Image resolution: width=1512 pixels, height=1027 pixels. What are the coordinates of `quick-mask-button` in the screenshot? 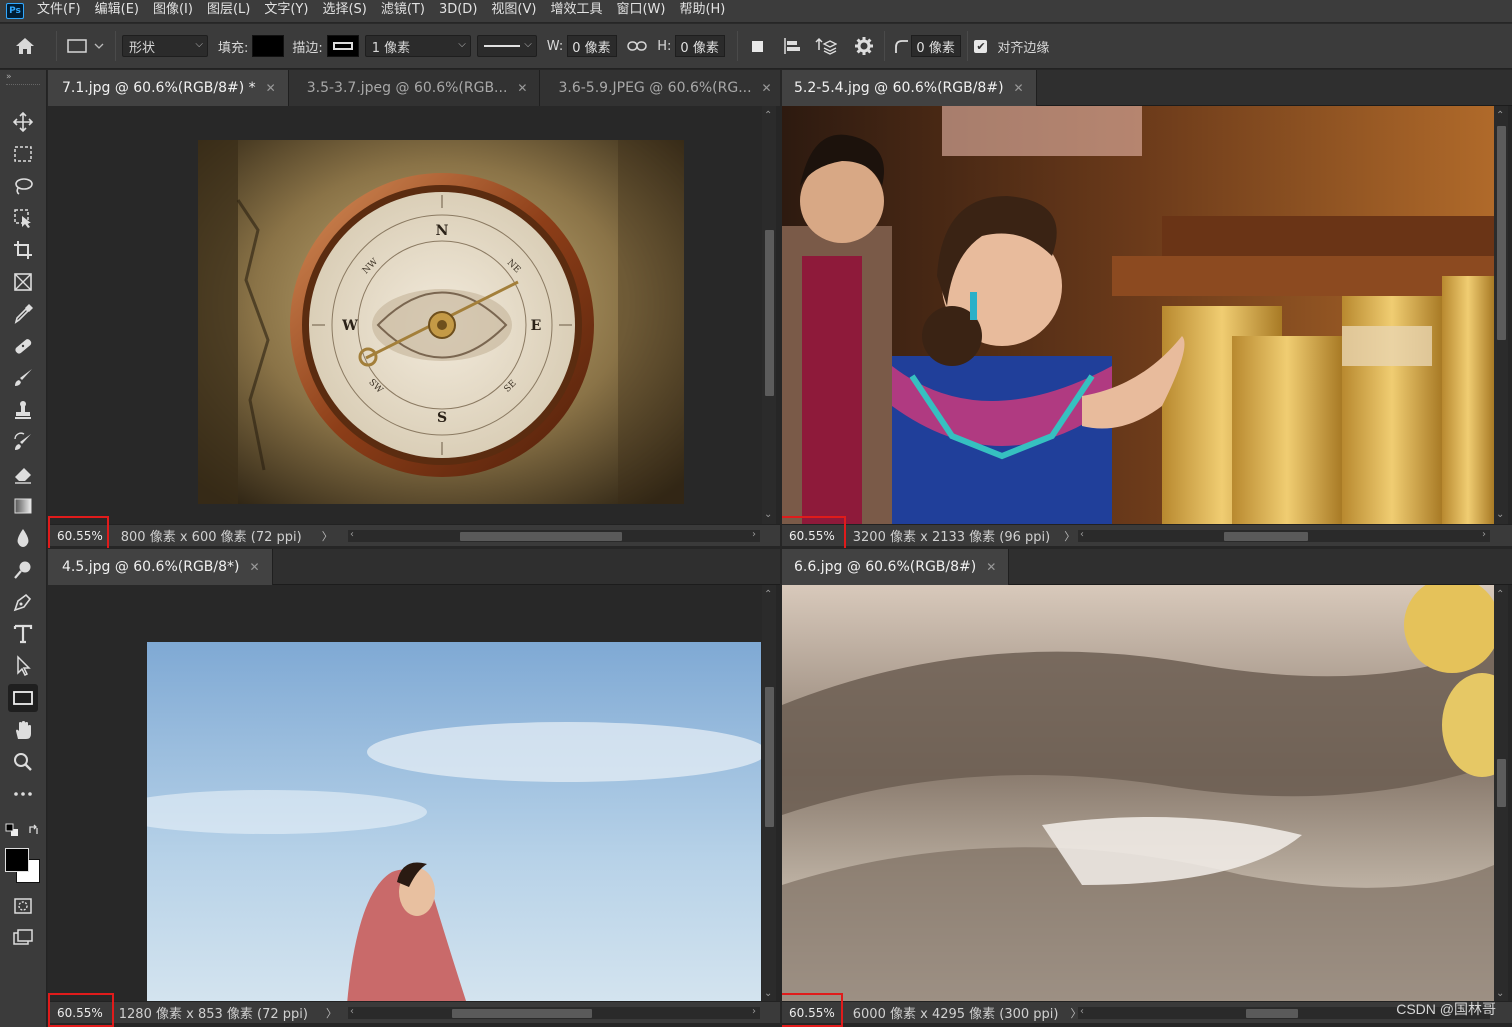 It's located at (23, 906).